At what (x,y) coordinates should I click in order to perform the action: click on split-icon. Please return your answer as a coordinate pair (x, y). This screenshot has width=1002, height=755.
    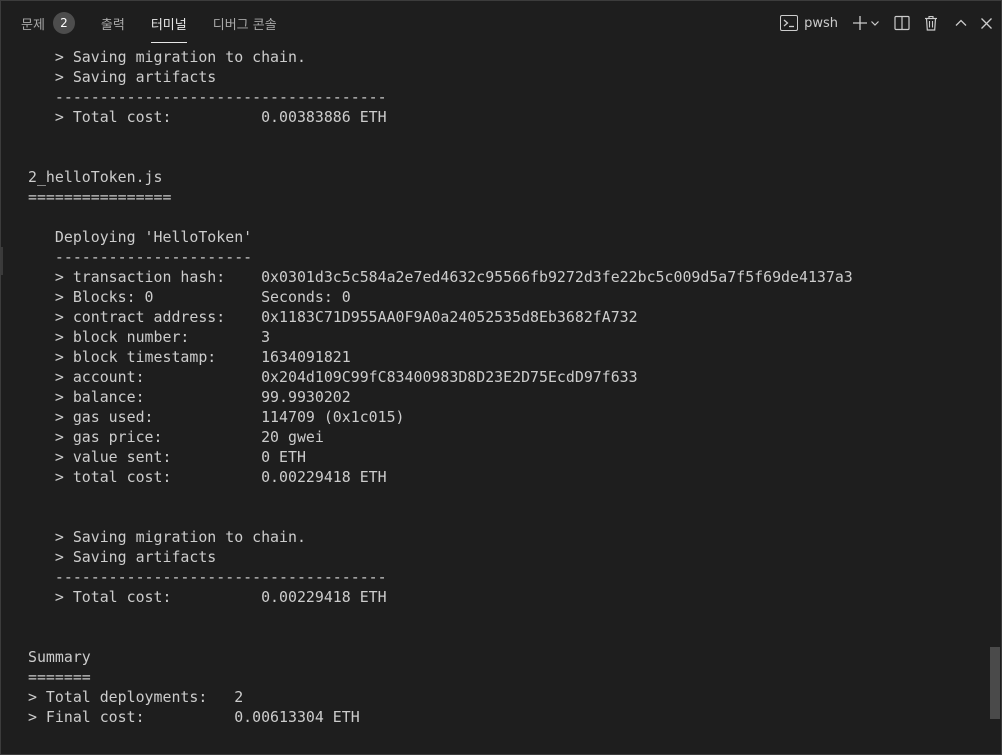
    Looking at the image, I should click on (902, 23).